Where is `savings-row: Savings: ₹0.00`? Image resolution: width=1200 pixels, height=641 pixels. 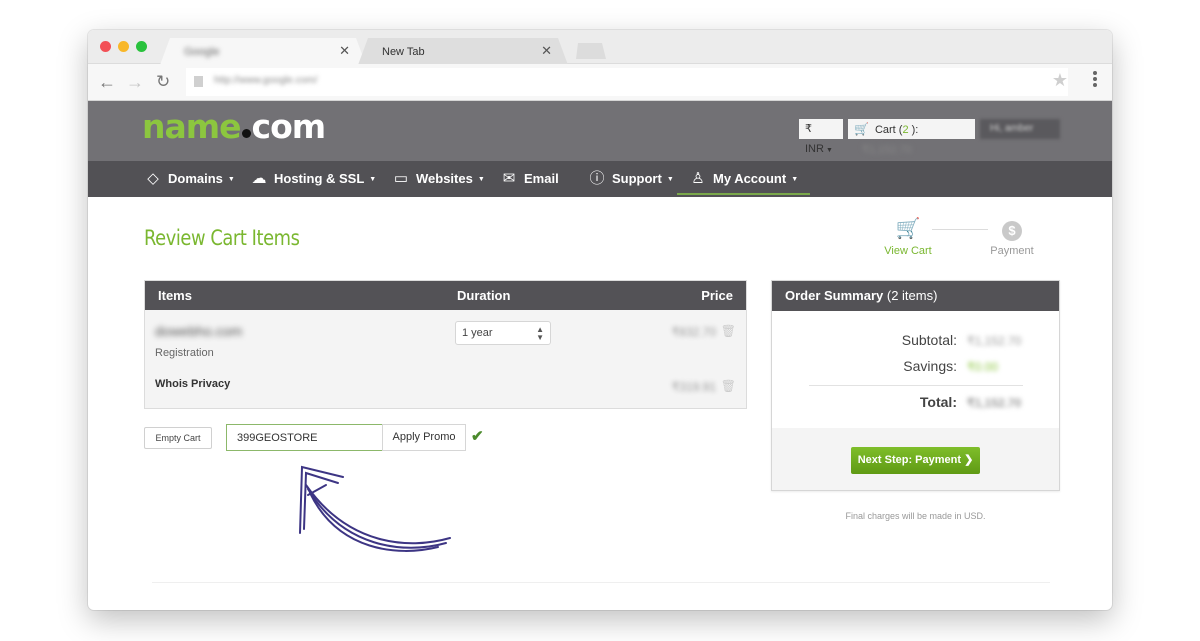 savings-row: Savings: ₹0.00 is located at coordinates (963, 366).